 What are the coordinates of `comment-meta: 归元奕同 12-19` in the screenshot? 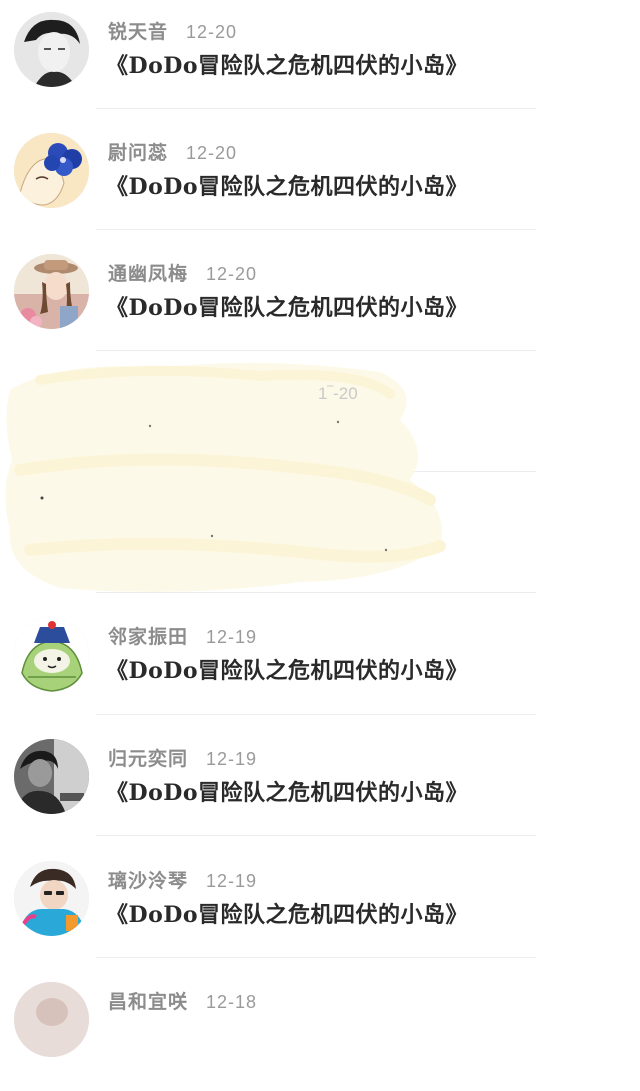 It's located at (182, 759).